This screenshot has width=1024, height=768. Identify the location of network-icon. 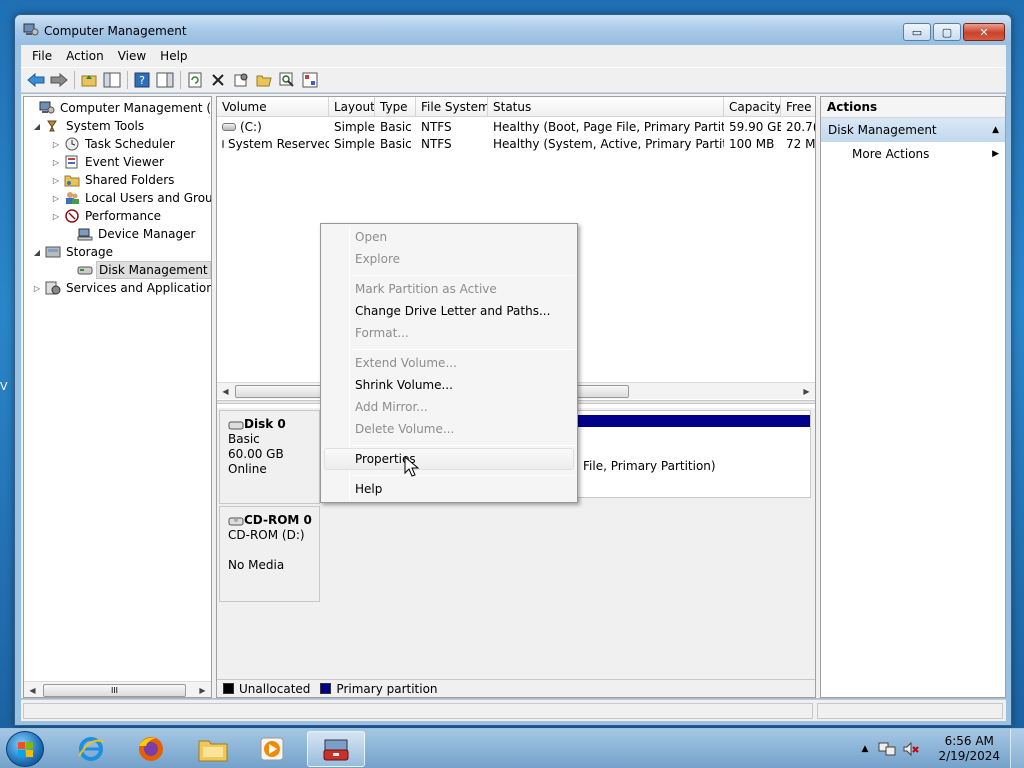
(887, 749).